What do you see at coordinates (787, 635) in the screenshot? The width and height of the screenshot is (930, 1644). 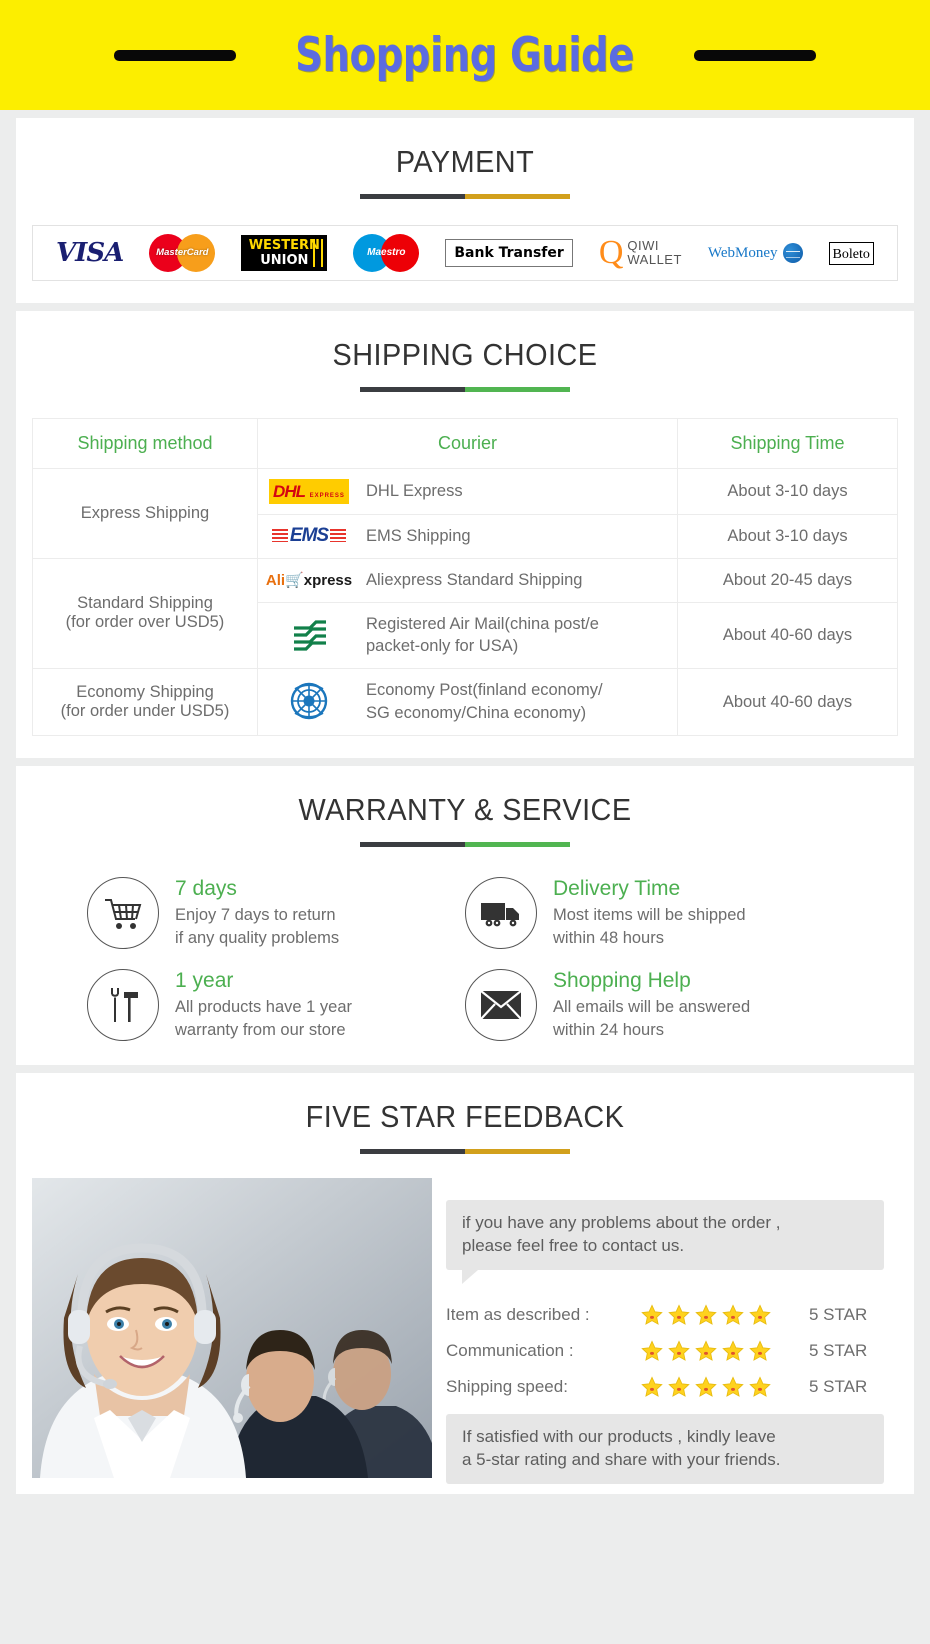 I see `cell-time-air-mail: About 40-60 days` at bounding box center [787, 635].